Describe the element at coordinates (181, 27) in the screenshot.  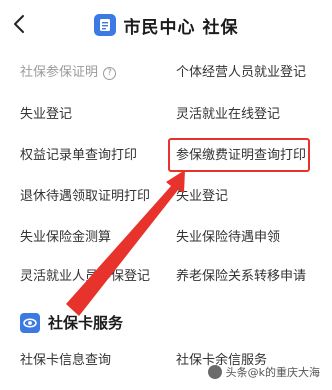
I see `page-title: 市民中心 社保` at that location.